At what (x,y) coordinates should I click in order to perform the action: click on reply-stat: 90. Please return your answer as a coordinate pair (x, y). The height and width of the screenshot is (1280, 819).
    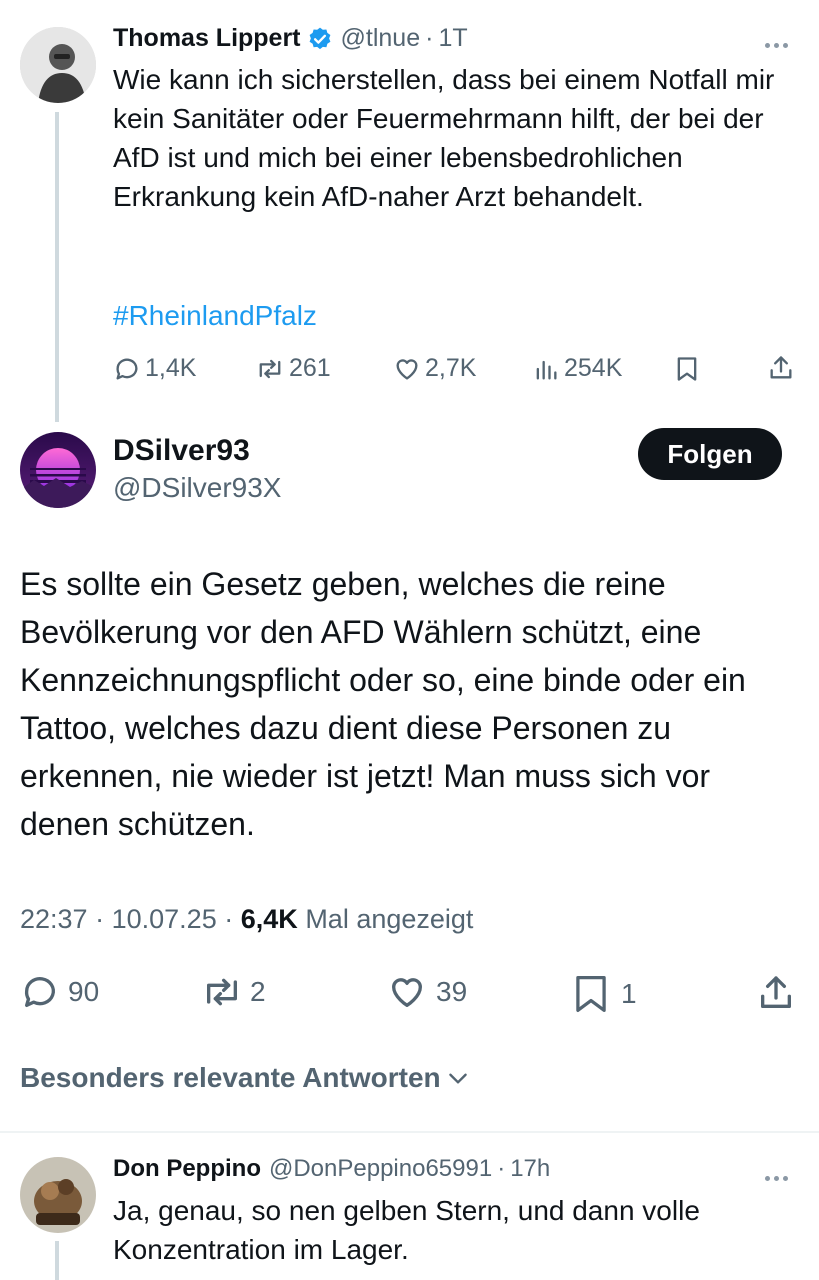
    Looking at the image, I should click on (59, 992).